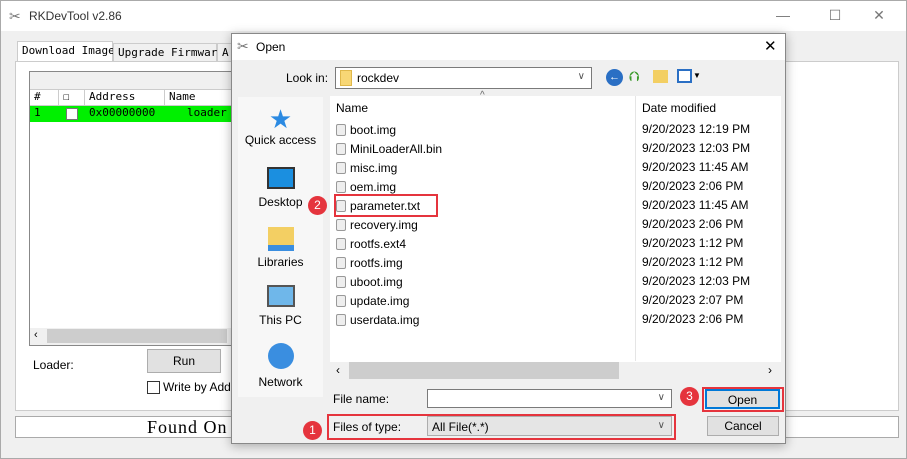  Describe the element at coordinates (280, 119) in the screenshot. I see `star-icon: ★` at that location.